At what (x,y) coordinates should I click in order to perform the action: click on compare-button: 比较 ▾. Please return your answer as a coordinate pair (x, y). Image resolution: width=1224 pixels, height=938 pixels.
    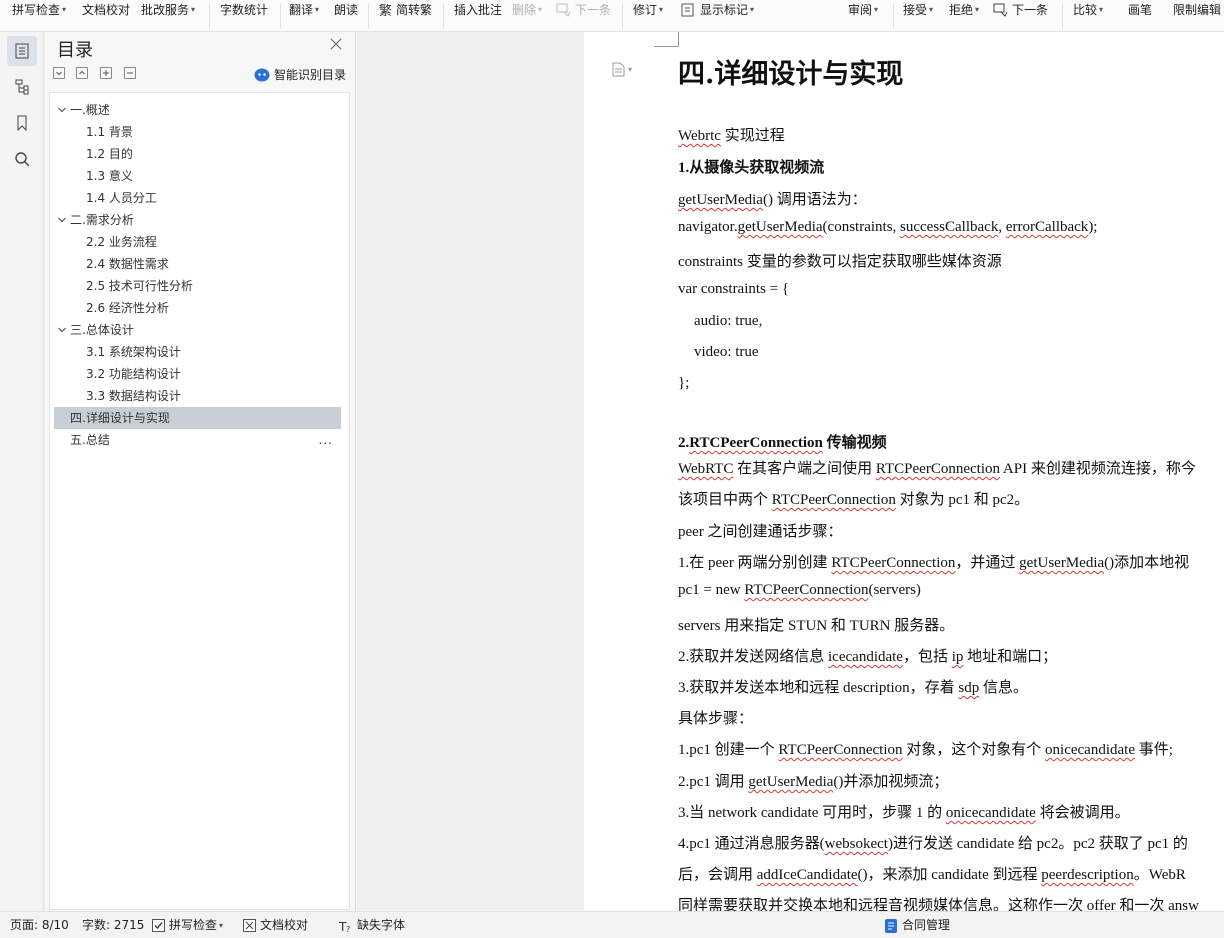
    Looking at the image, I should click on (1088, 10).